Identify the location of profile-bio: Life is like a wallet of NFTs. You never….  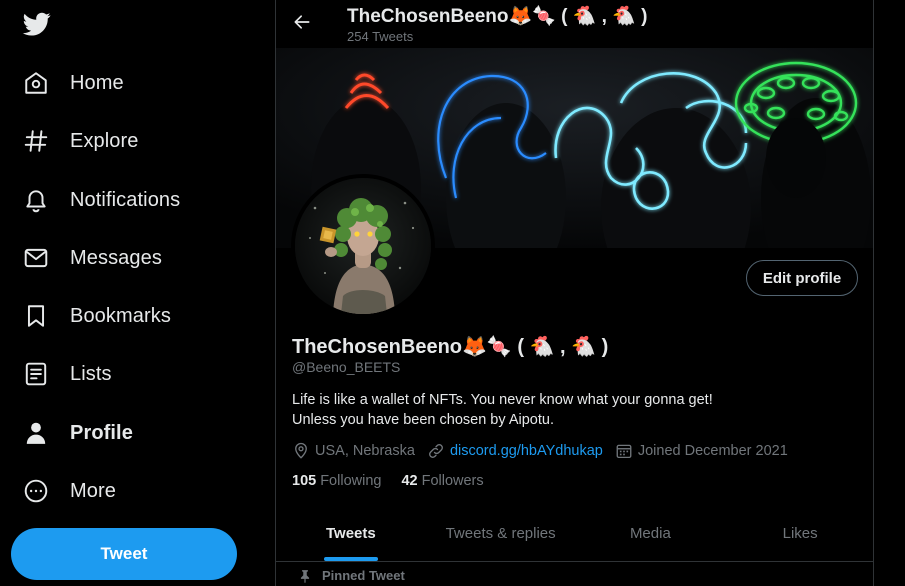
(572, 410).